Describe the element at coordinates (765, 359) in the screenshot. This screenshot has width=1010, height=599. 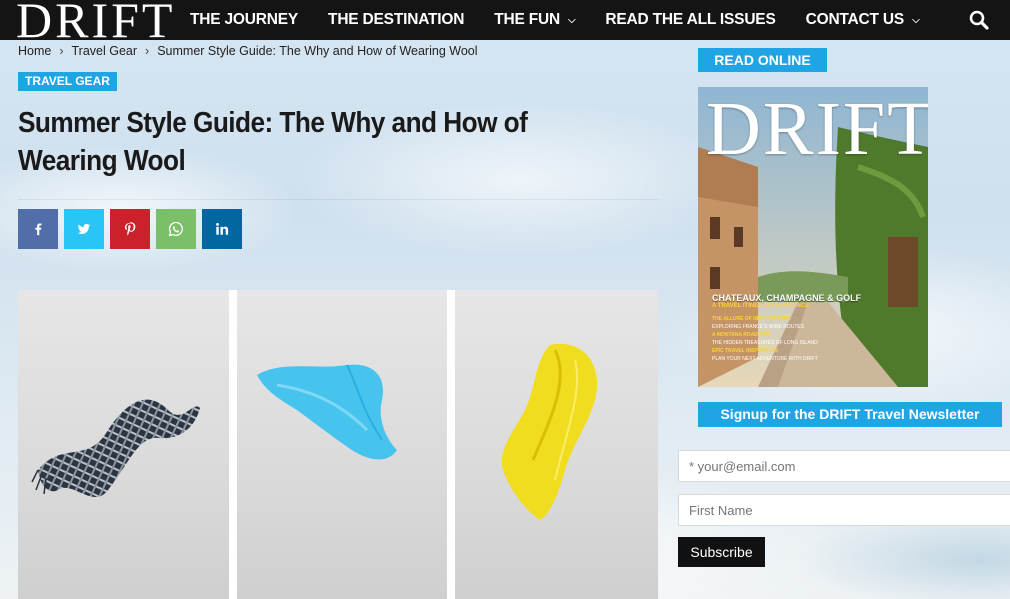
I see `cover-story: PLAN YOUR NEXT ADVENTURE WITH DRIFT` at that location.